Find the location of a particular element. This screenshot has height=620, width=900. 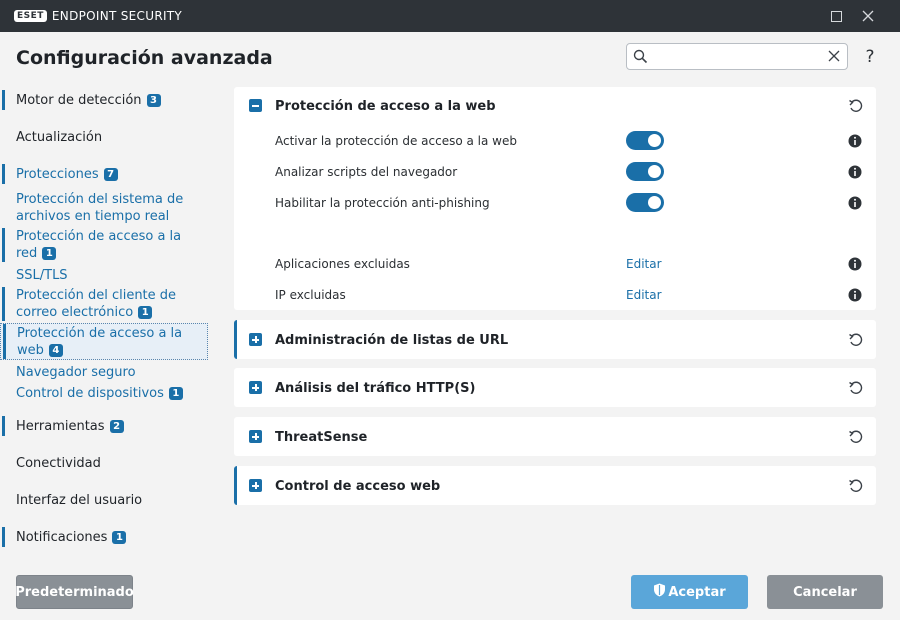

search-box is located at coordinates (737, 56).